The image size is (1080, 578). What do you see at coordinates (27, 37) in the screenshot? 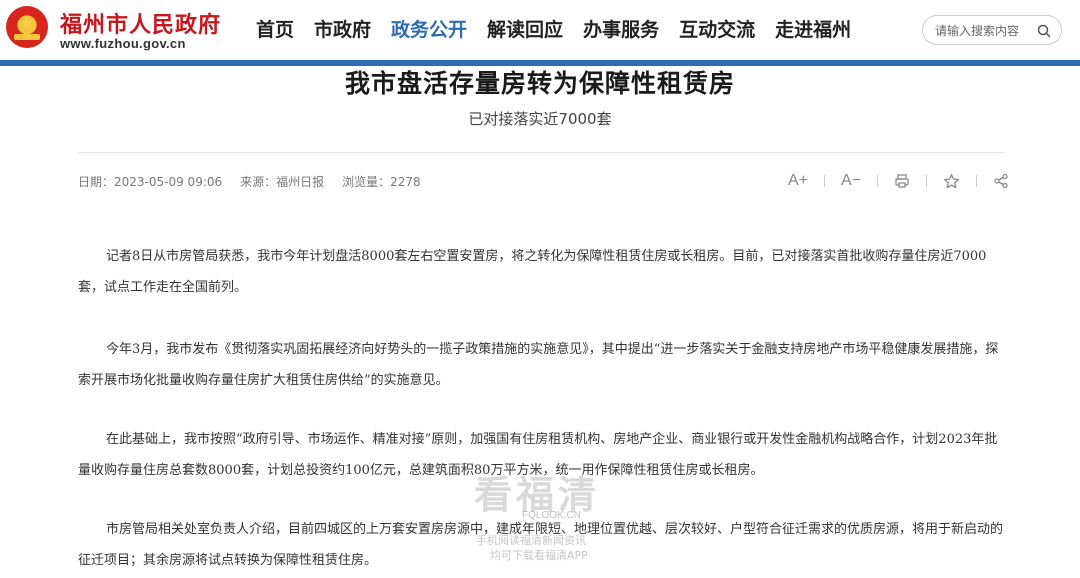
I see `emblem-base` at bounding box center [27, 37].